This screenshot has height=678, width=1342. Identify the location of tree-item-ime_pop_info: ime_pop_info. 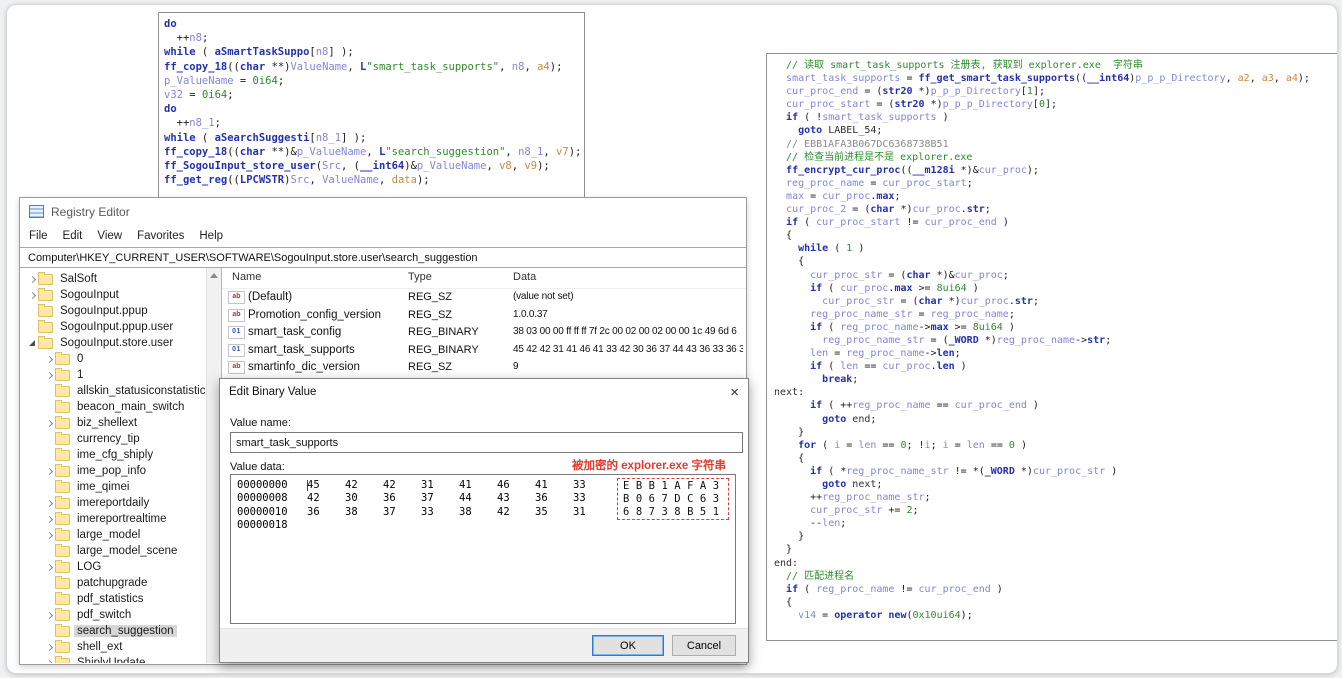
(113, 471).